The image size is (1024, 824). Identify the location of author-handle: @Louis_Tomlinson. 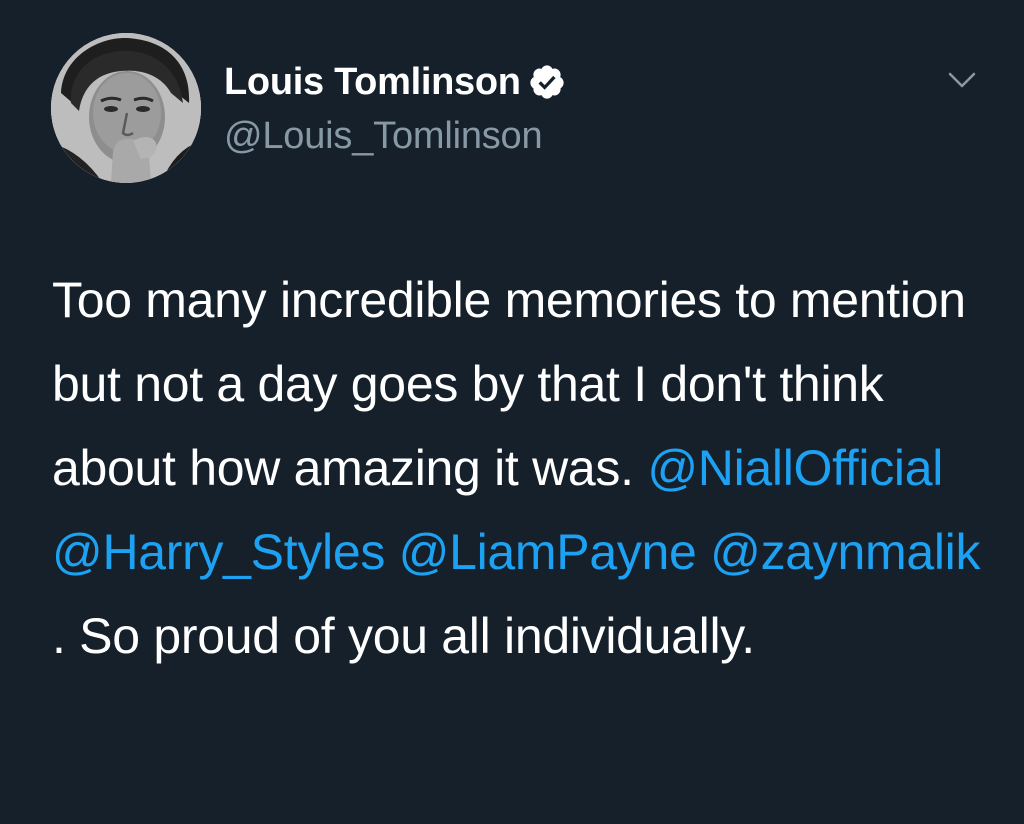
(383, 136).